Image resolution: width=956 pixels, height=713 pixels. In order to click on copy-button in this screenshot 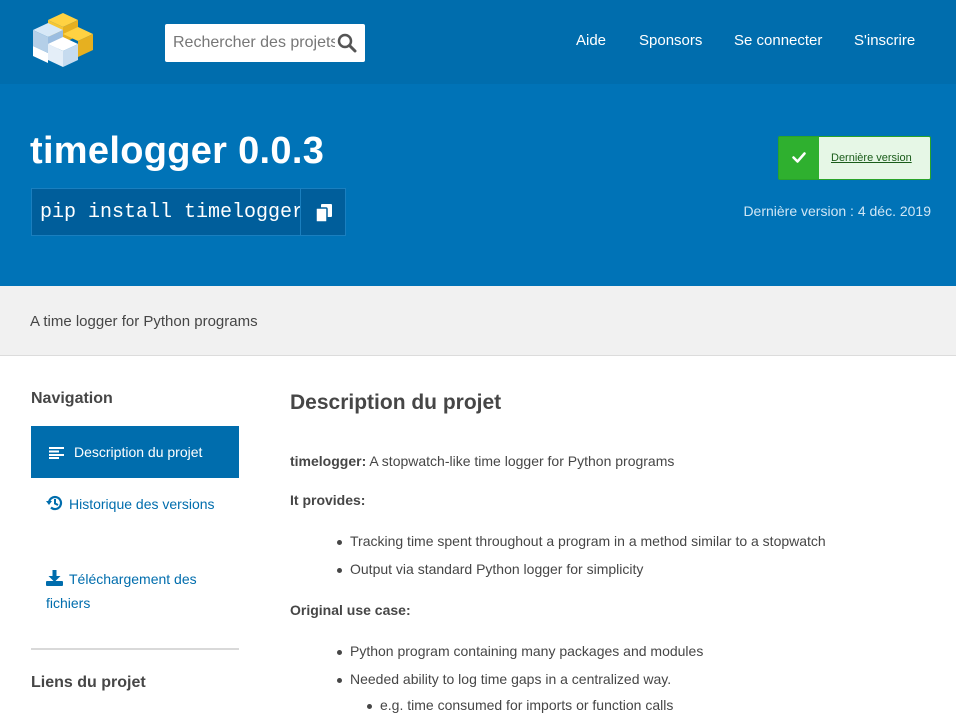, I will do `click(323, 212)`.